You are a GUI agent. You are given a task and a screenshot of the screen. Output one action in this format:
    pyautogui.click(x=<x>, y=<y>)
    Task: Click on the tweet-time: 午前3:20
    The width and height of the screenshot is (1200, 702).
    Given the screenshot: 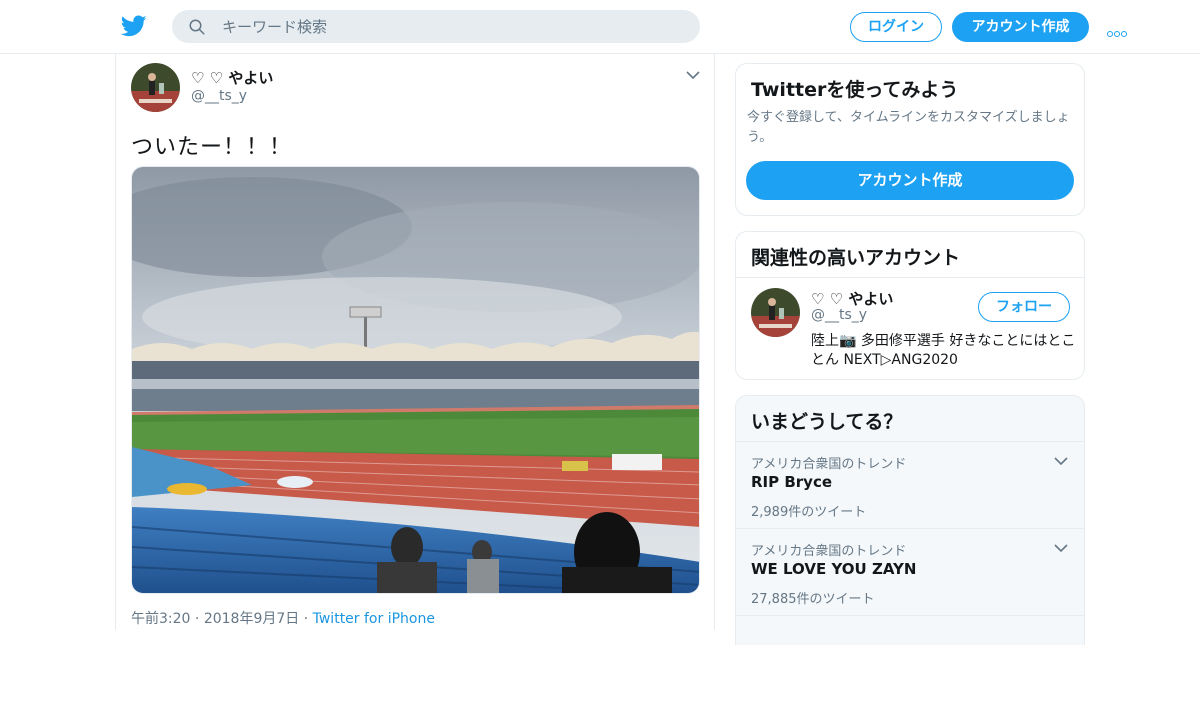 What is the action you would take?
    pyautogui.click(x=160, y=619)
    